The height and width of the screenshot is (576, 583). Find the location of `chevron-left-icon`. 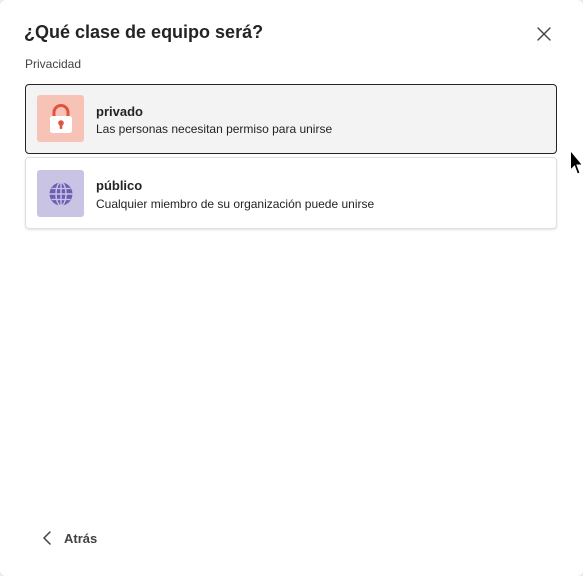

chevron-left-icon is located at coordinates (47, 538).